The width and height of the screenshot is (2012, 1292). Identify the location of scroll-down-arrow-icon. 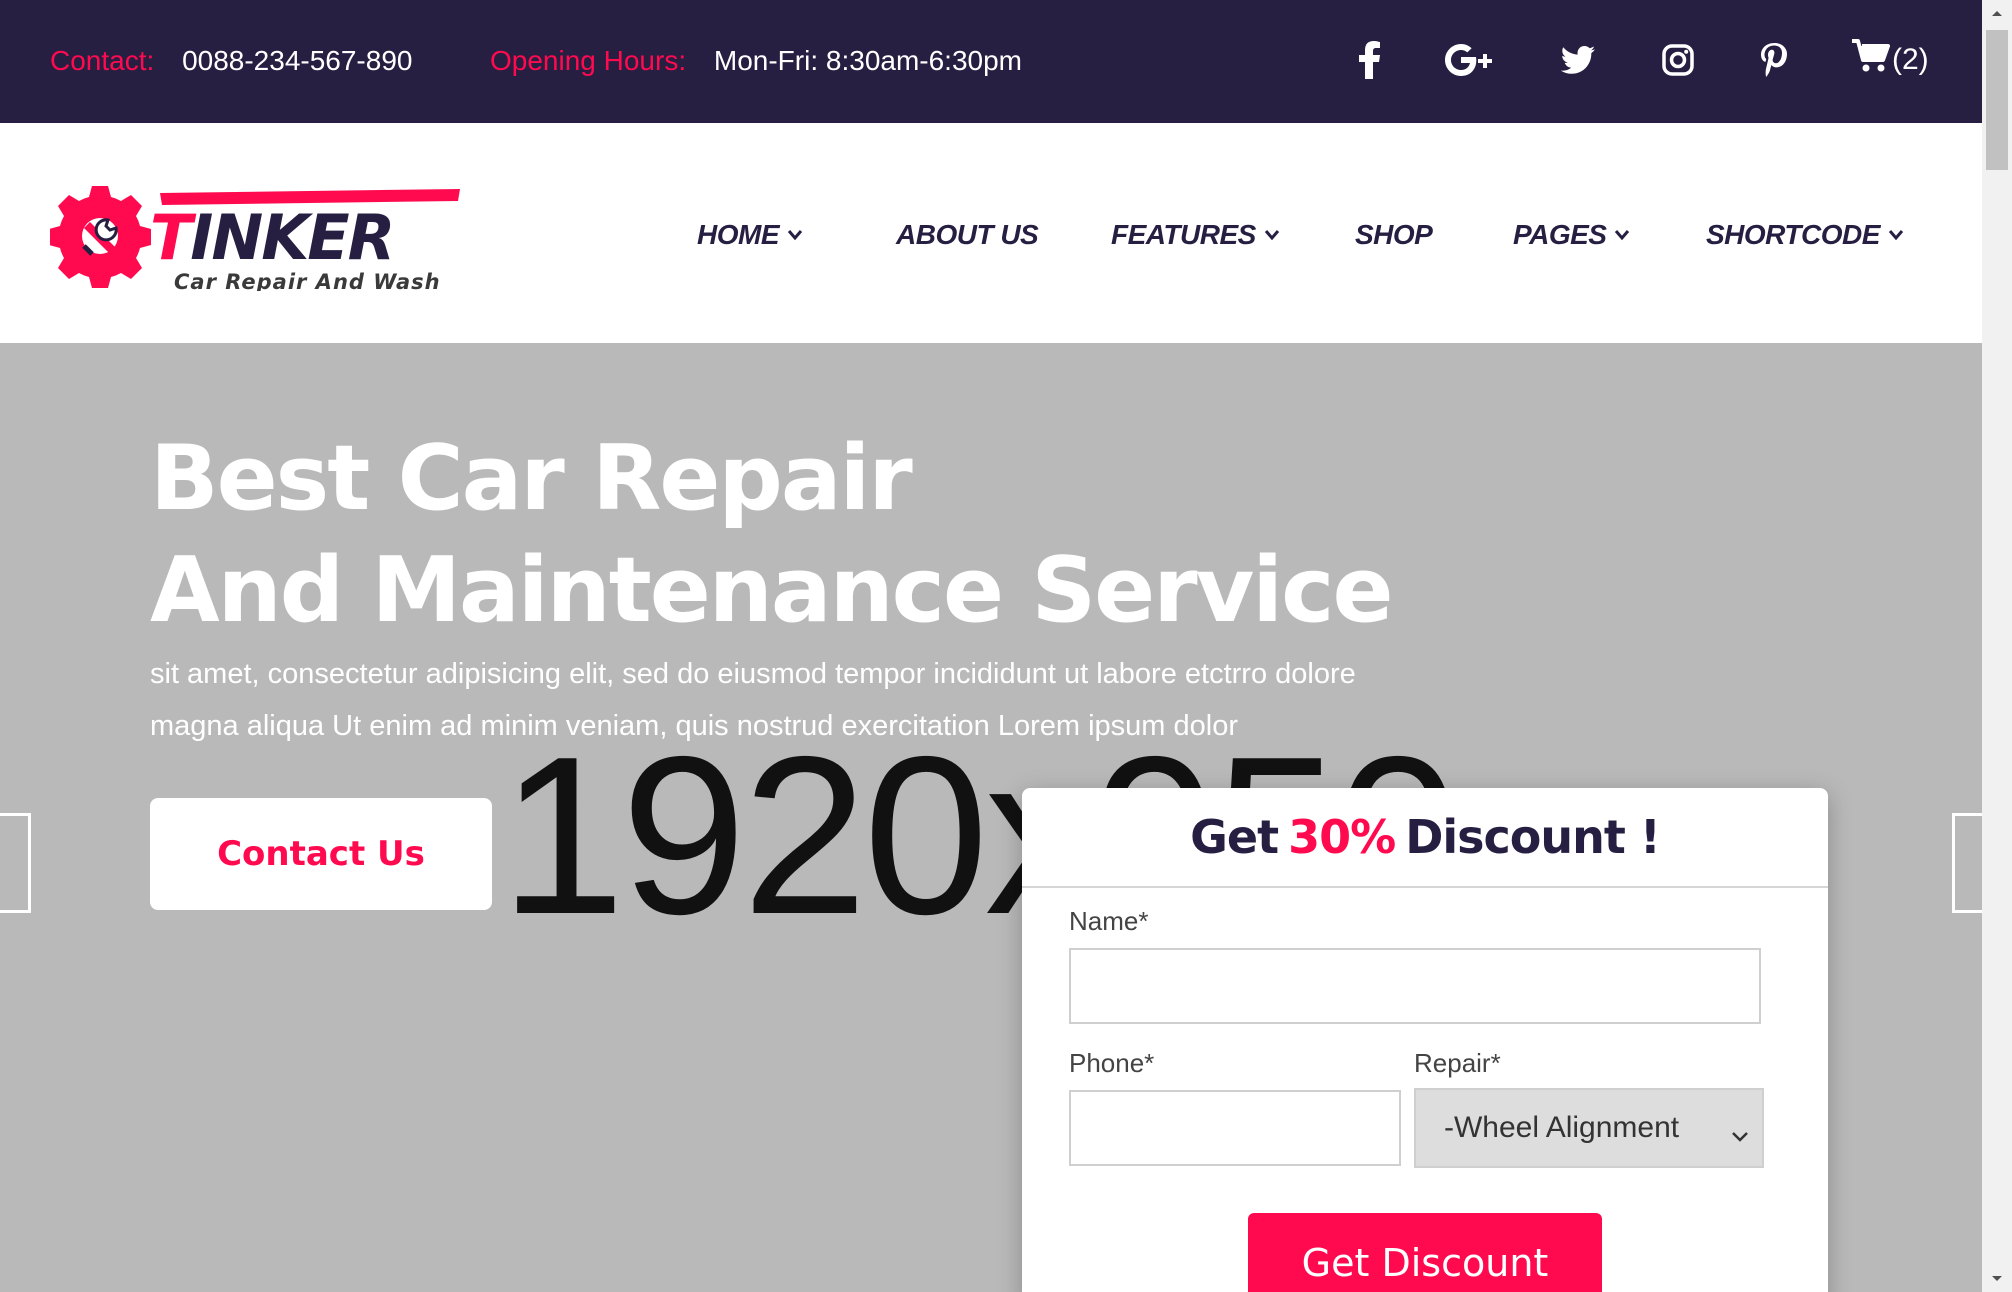
(1997, 1279).